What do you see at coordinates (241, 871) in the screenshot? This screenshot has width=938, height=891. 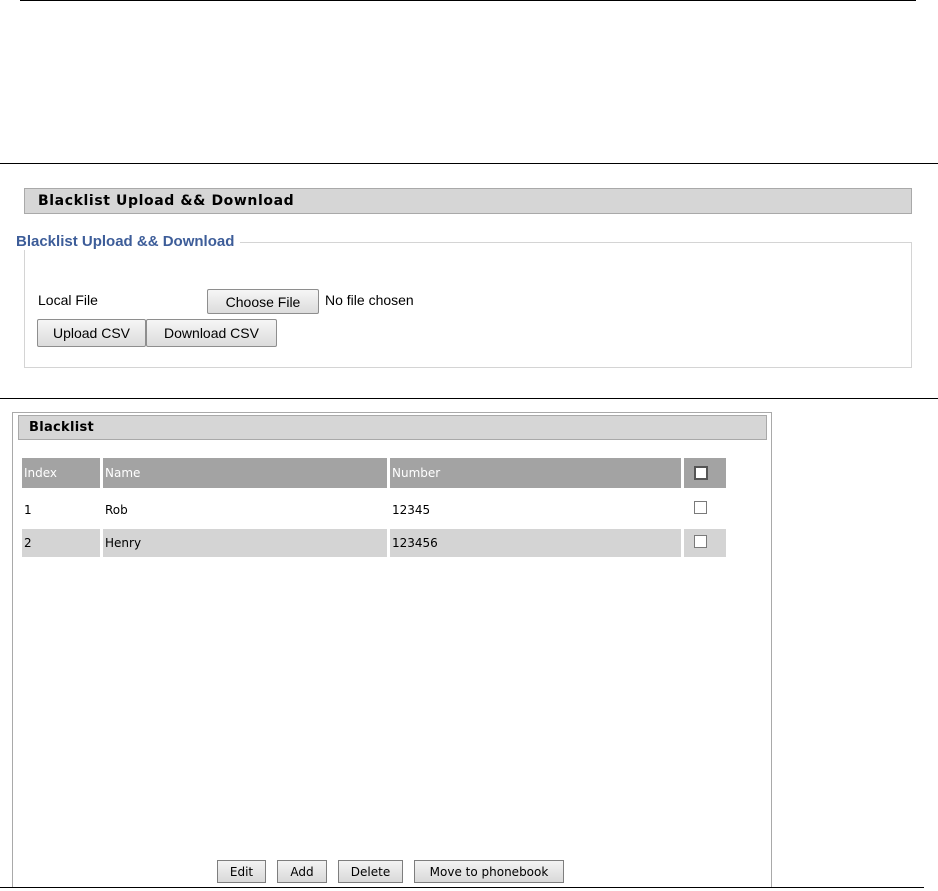 I see `edit-button: Edit` at bounding box center [241, 871].